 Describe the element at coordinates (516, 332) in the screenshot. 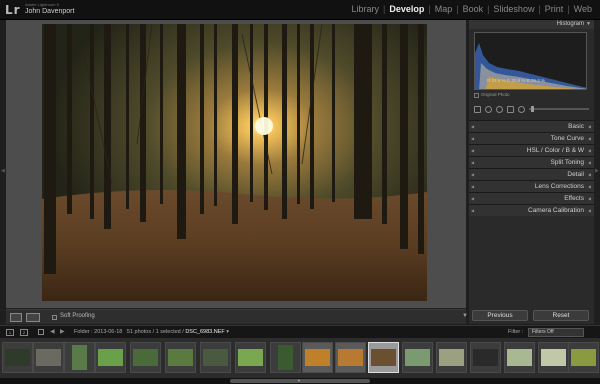

I see `filter-label: Filter :` at that location.